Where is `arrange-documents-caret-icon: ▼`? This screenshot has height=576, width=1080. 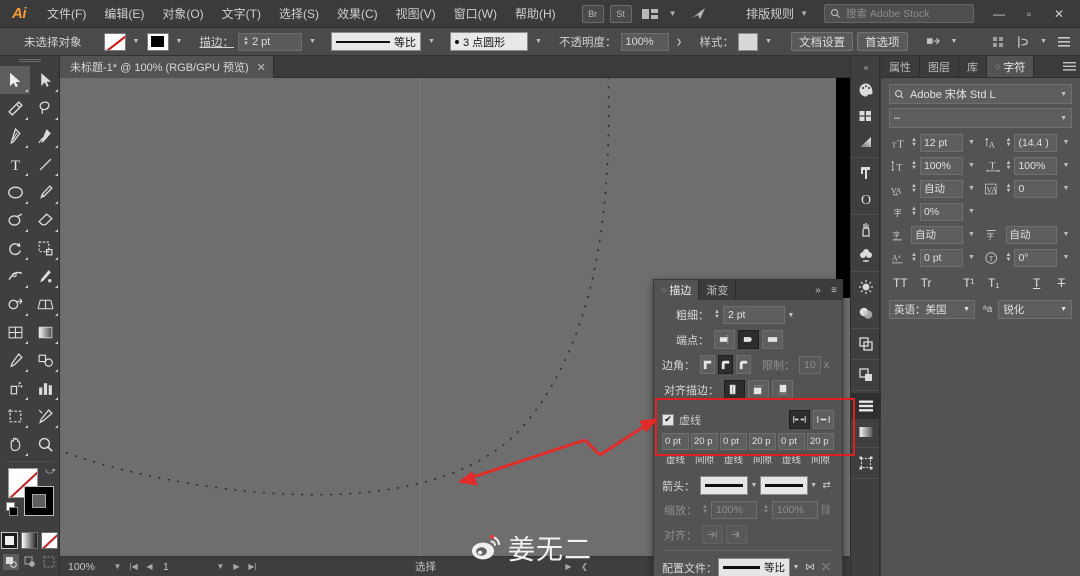
arrange-documents-caret-icon: ▼ is located at coordinates (675, 13).